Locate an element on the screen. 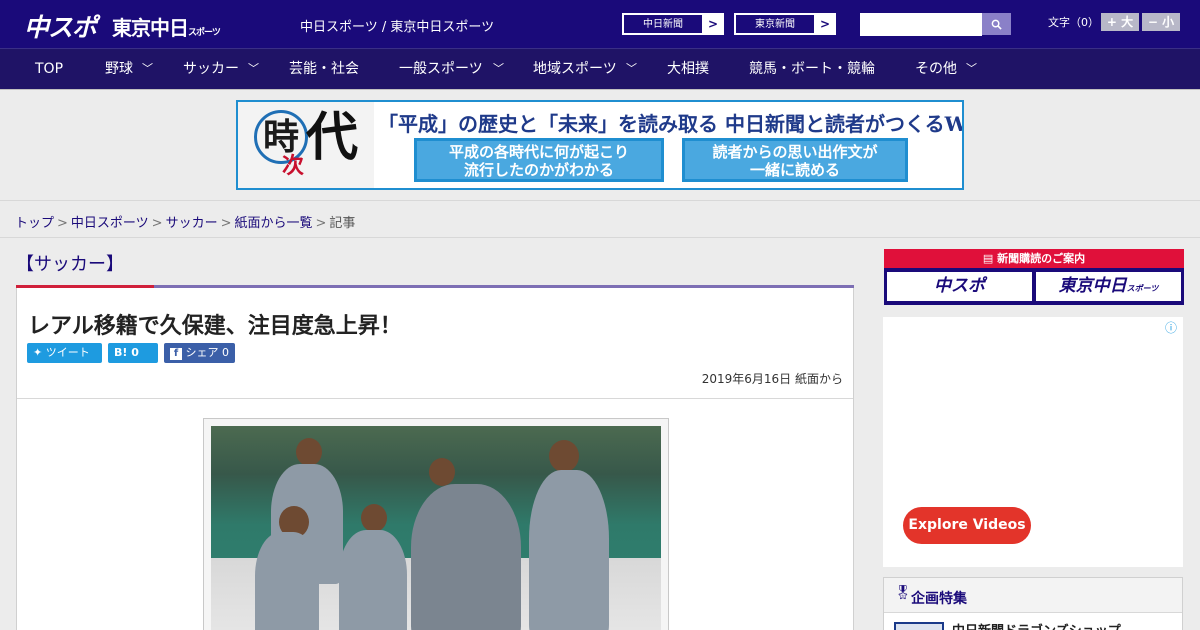 The width and height of the screenshot is (1200, 630). breadcrumb-chunichi-sports: 中日スポーツ is located at coordinates (110, 223).